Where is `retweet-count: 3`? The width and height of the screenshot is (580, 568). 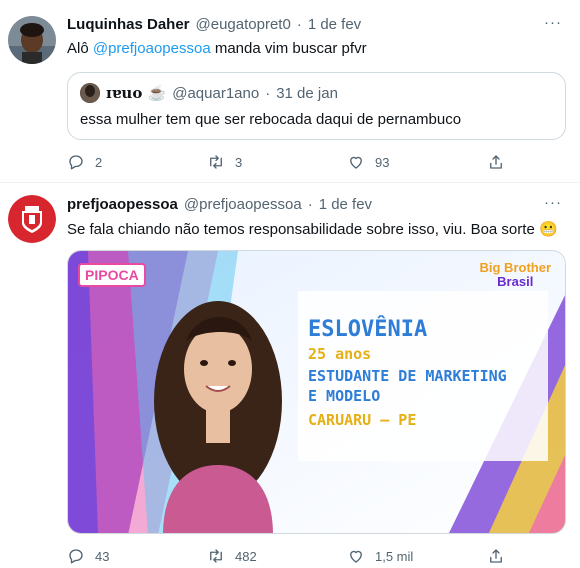
retweet-count: 3 is located at coordinates (239, 162).